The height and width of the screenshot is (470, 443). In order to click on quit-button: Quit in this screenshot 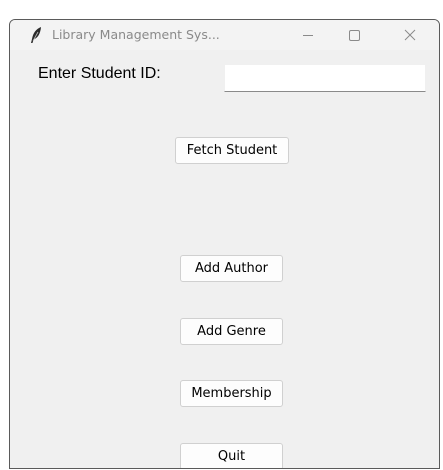, I will do `click(231, 455)`.